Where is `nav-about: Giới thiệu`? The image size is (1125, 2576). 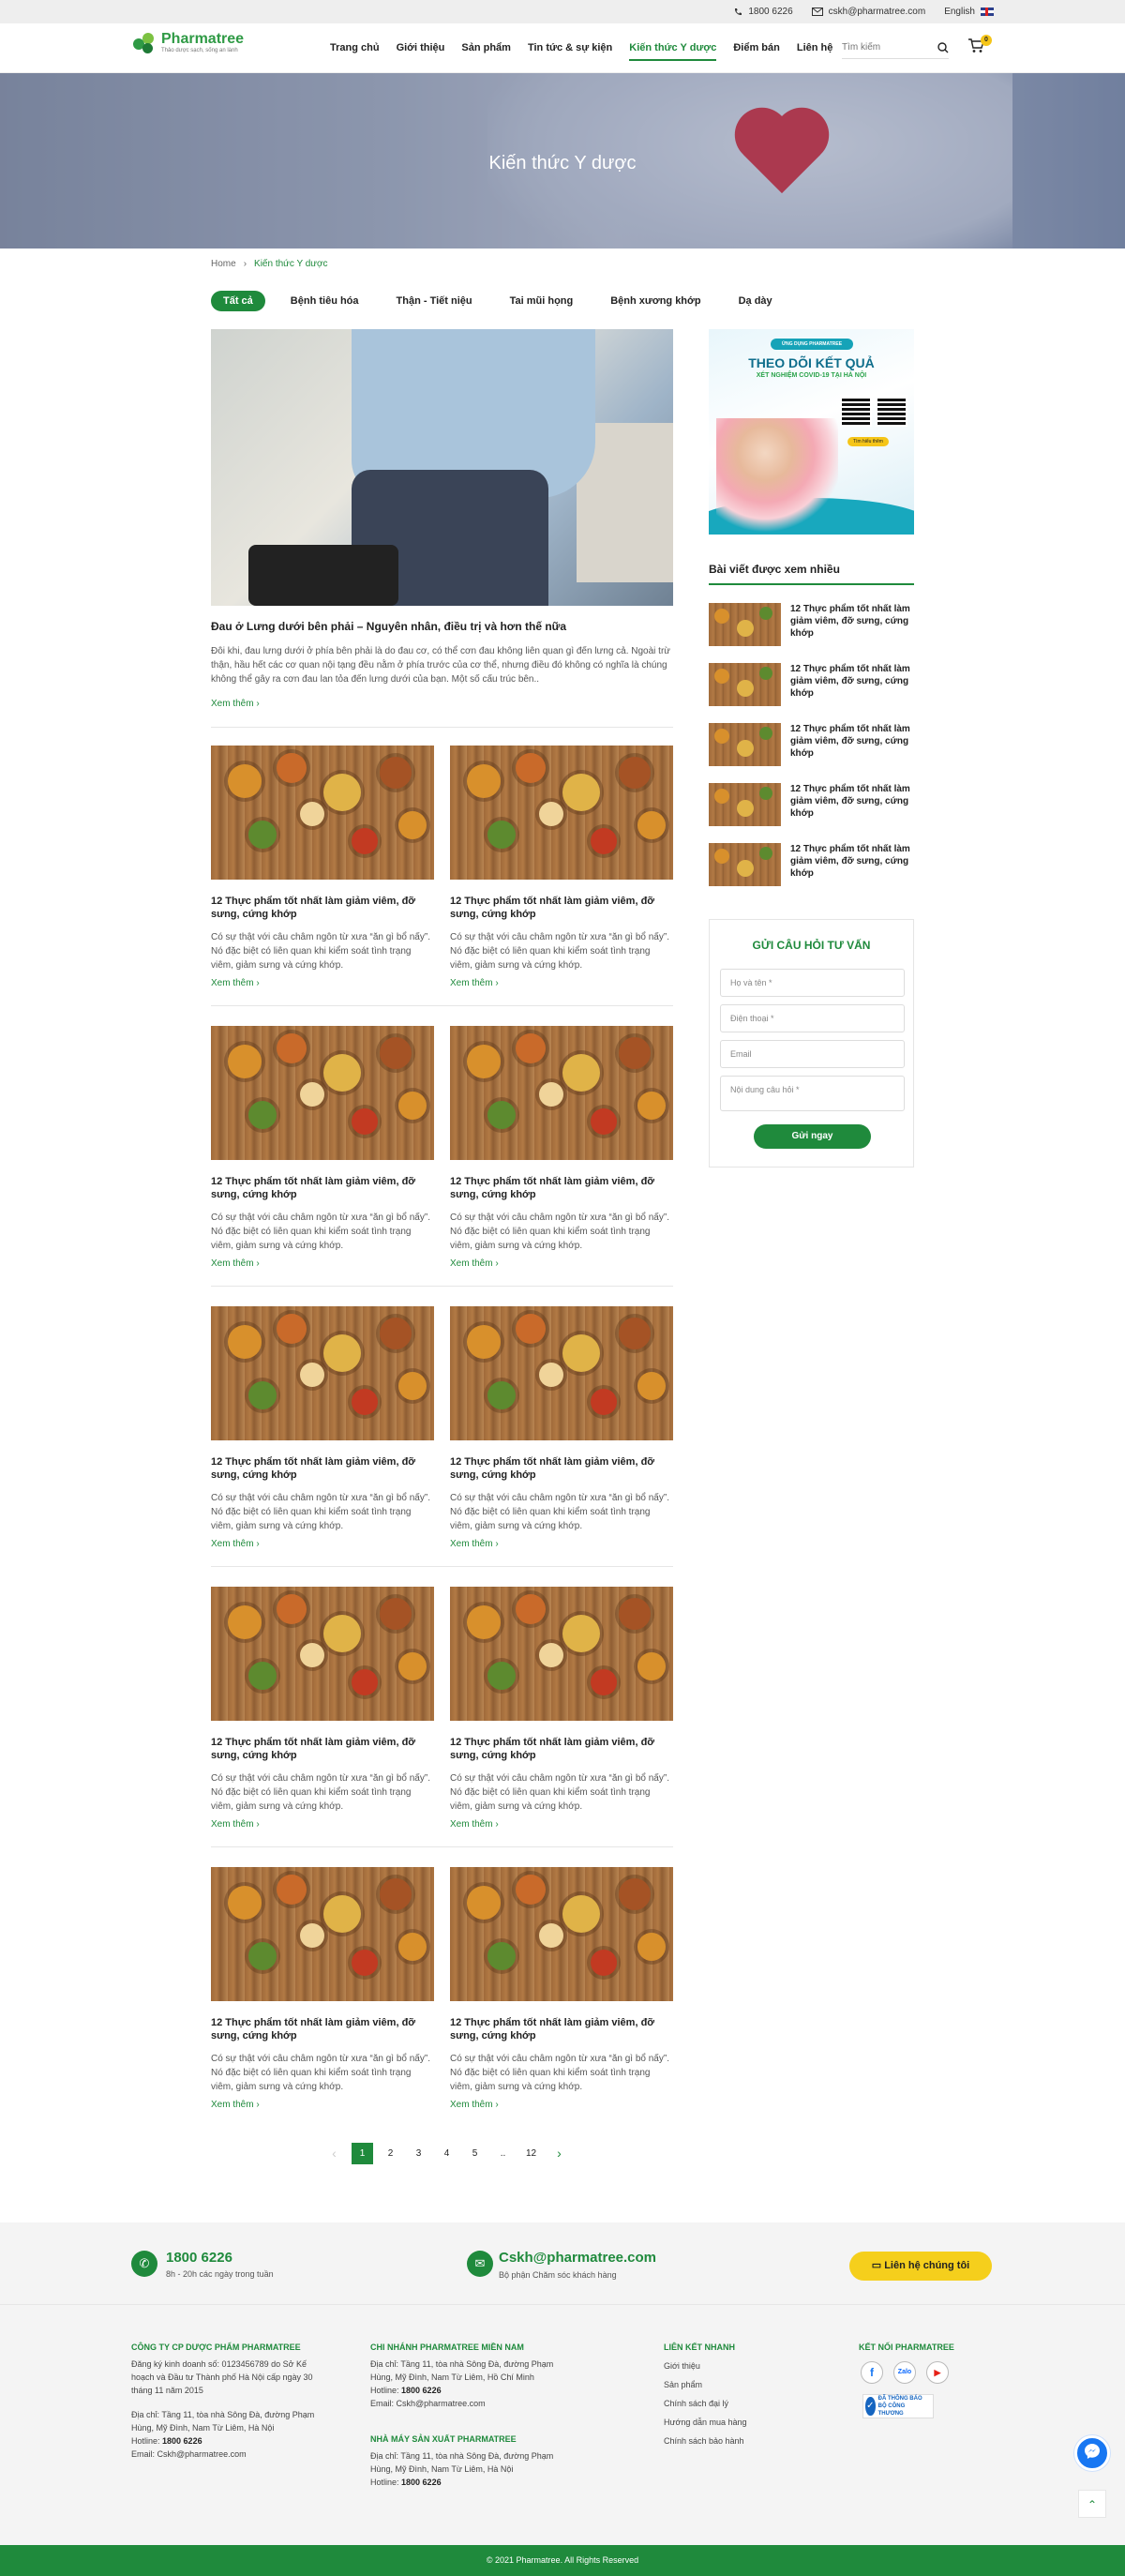
nav-about: Giới thiệu is located at coordinates (421, 47).